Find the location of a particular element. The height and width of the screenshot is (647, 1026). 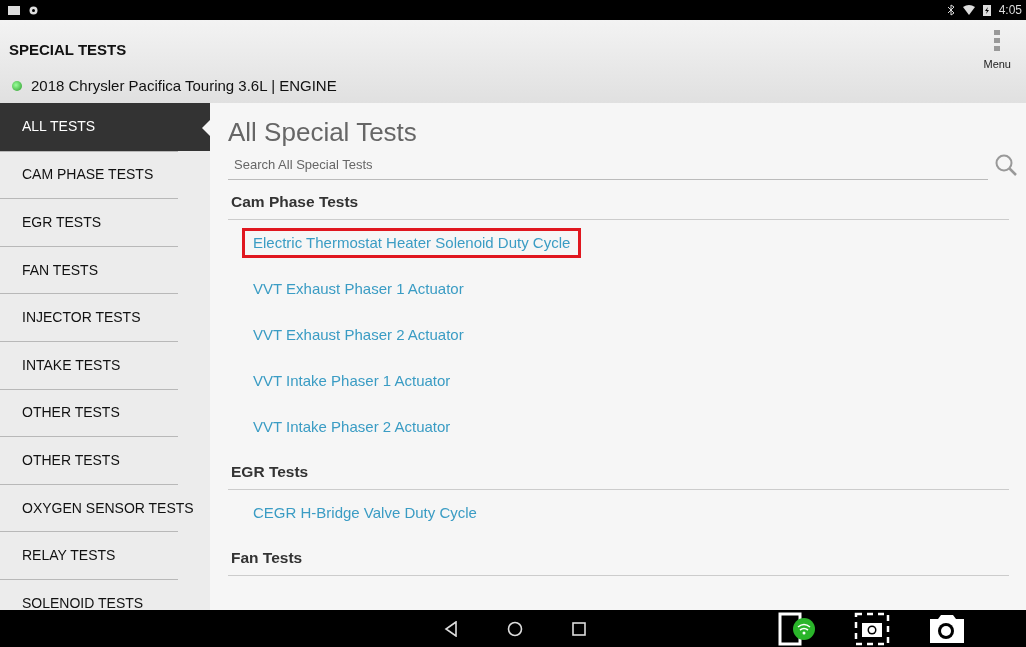

camera-icon is located at coordinates (947, 628).